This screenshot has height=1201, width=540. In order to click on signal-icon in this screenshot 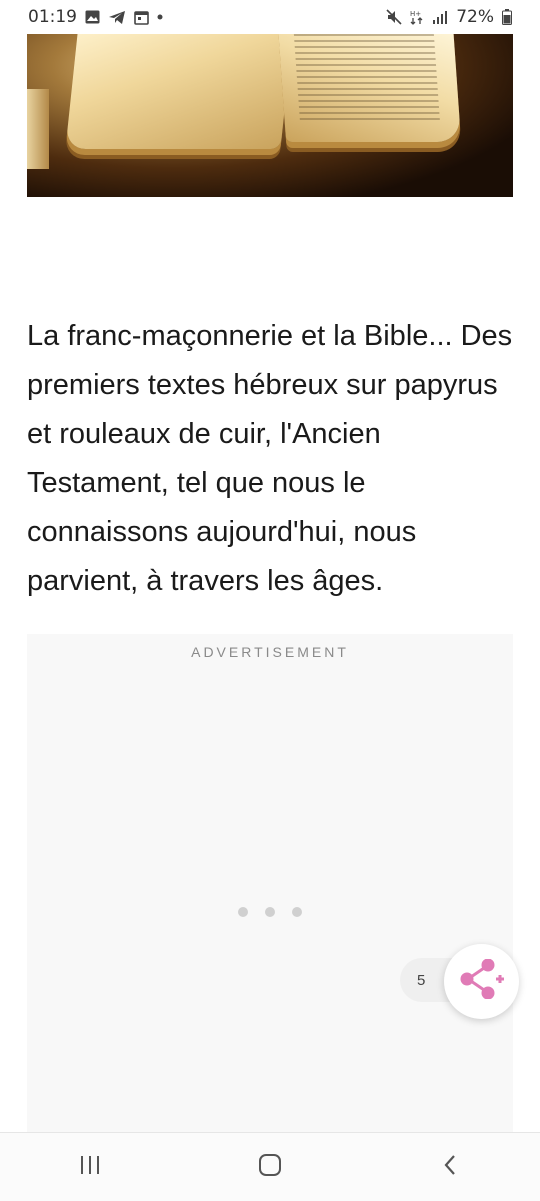, I will do `click(440, 17)`.